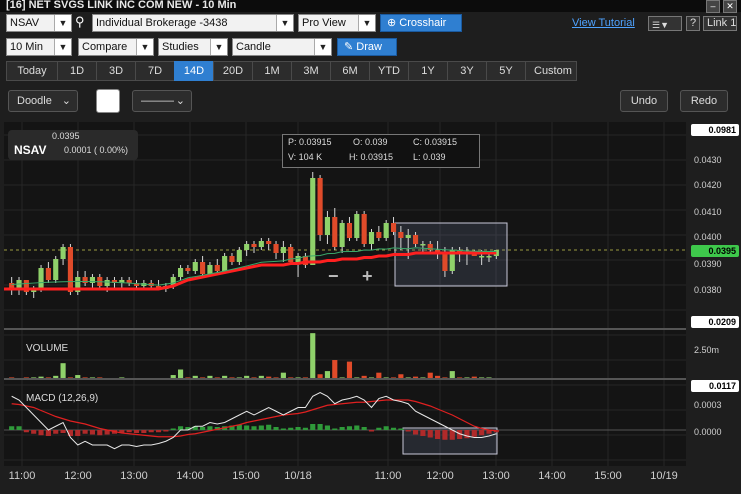 The image size is (741, 494). What do you see at coordinates (715, 386) in the screenshot?
I see `volume-box: 0.0117` at bounding box center [715, 386].